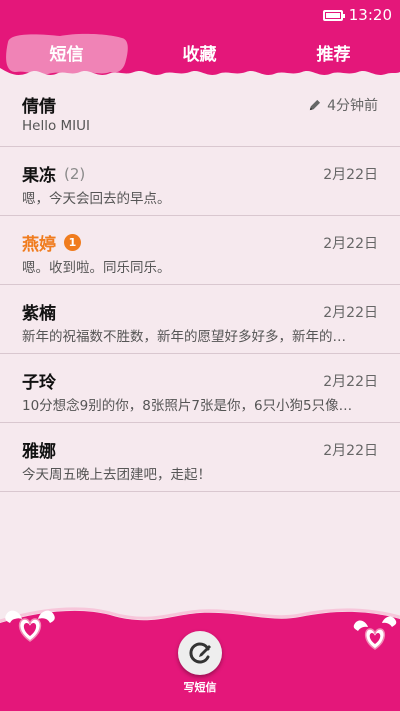 Image resolution: width=400 pixels, height=711 pixels. Describe the element at coordinates (375, 633) in the screenshot. I see `winged-heart-right-icon` at that location.